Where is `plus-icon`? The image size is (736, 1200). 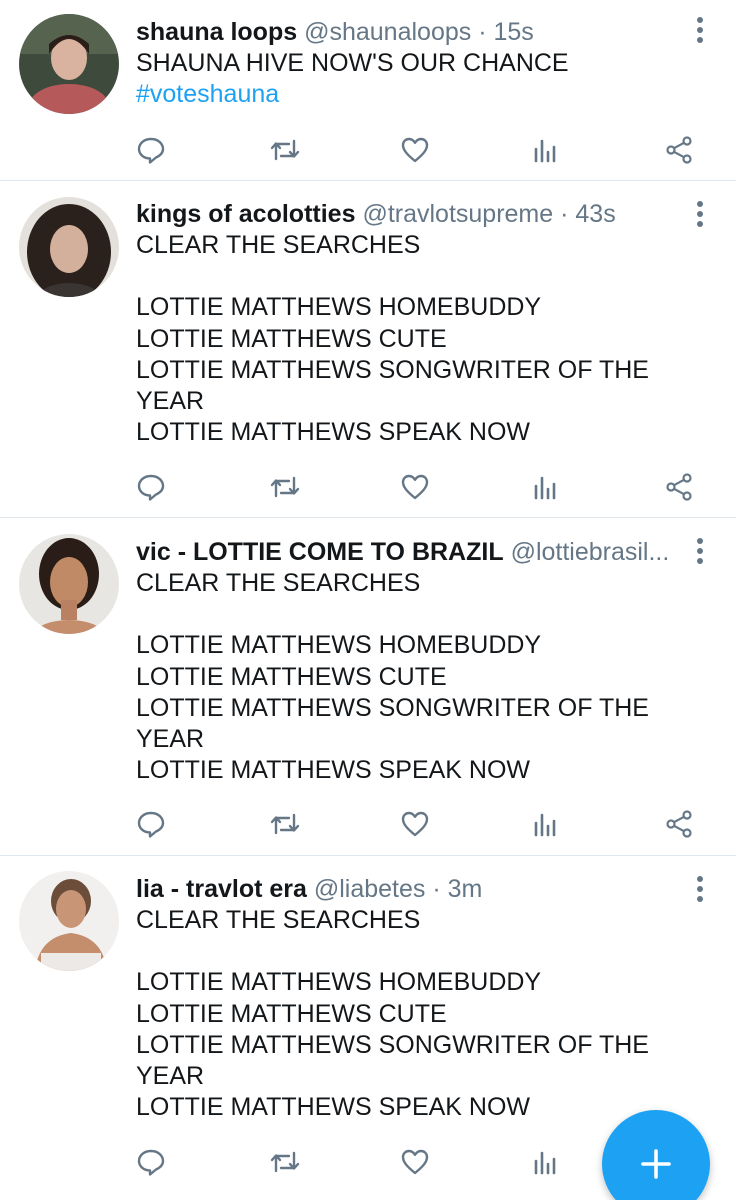 plus-icon is located at coordinates (656, 1164).